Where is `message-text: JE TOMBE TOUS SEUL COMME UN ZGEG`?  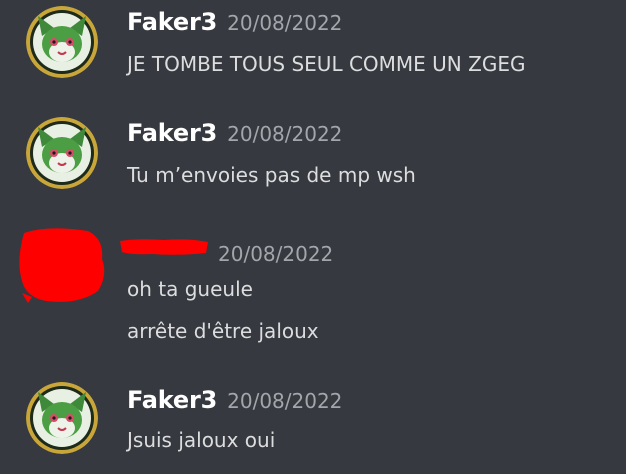
message-text: JE TOMBE TOUS SEUL COMME UN ZGEG is located at coordinates (326, 64).